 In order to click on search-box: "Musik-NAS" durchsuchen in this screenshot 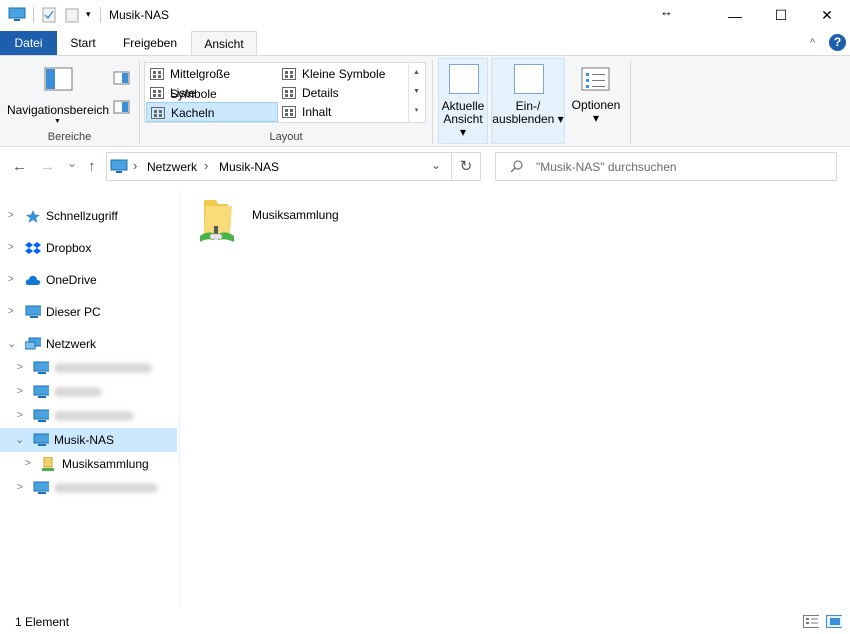, I will do `click(666, 166)`.